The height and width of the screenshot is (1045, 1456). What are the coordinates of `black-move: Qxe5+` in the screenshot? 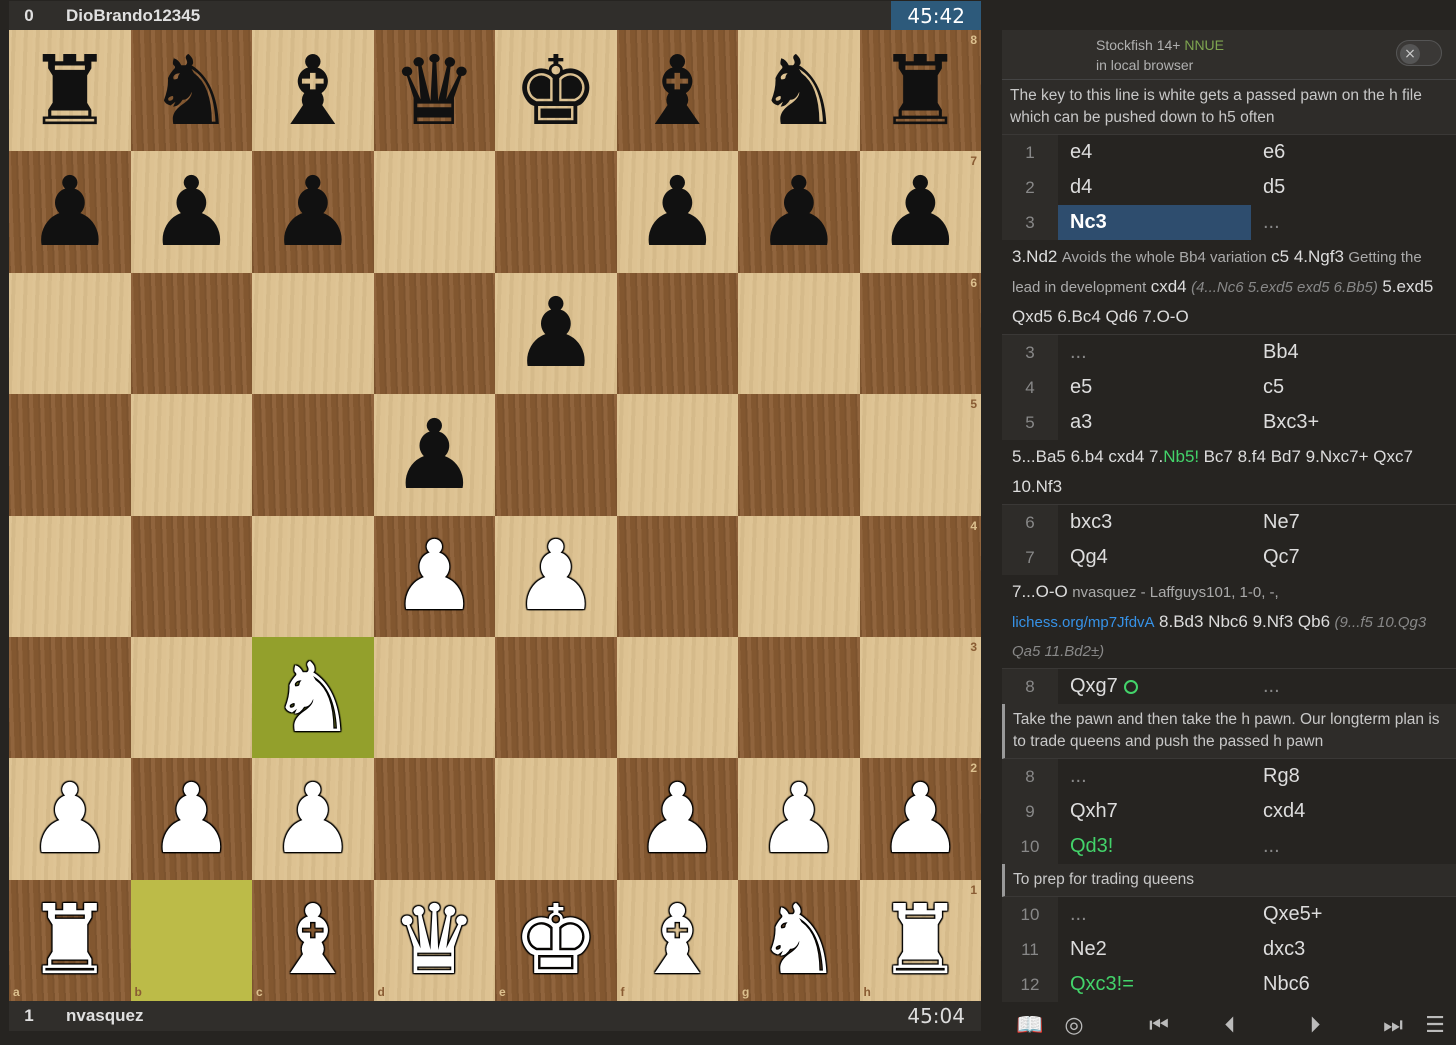 It's located at (1347, 914).